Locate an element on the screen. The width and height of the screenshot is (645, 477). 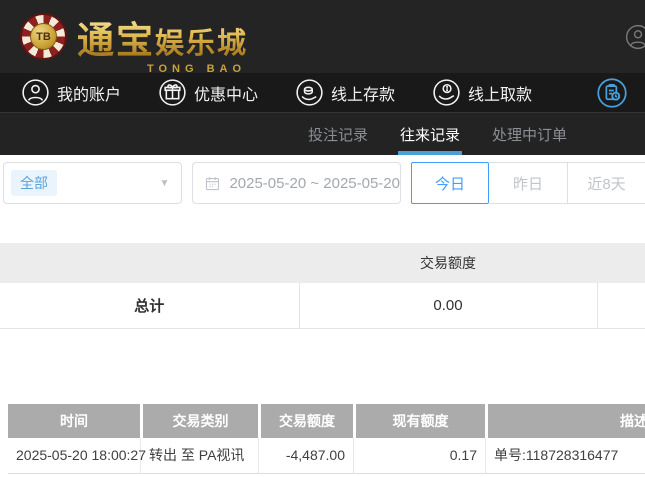
nav-label: 我的账户 is located at coordinates (89, 95).